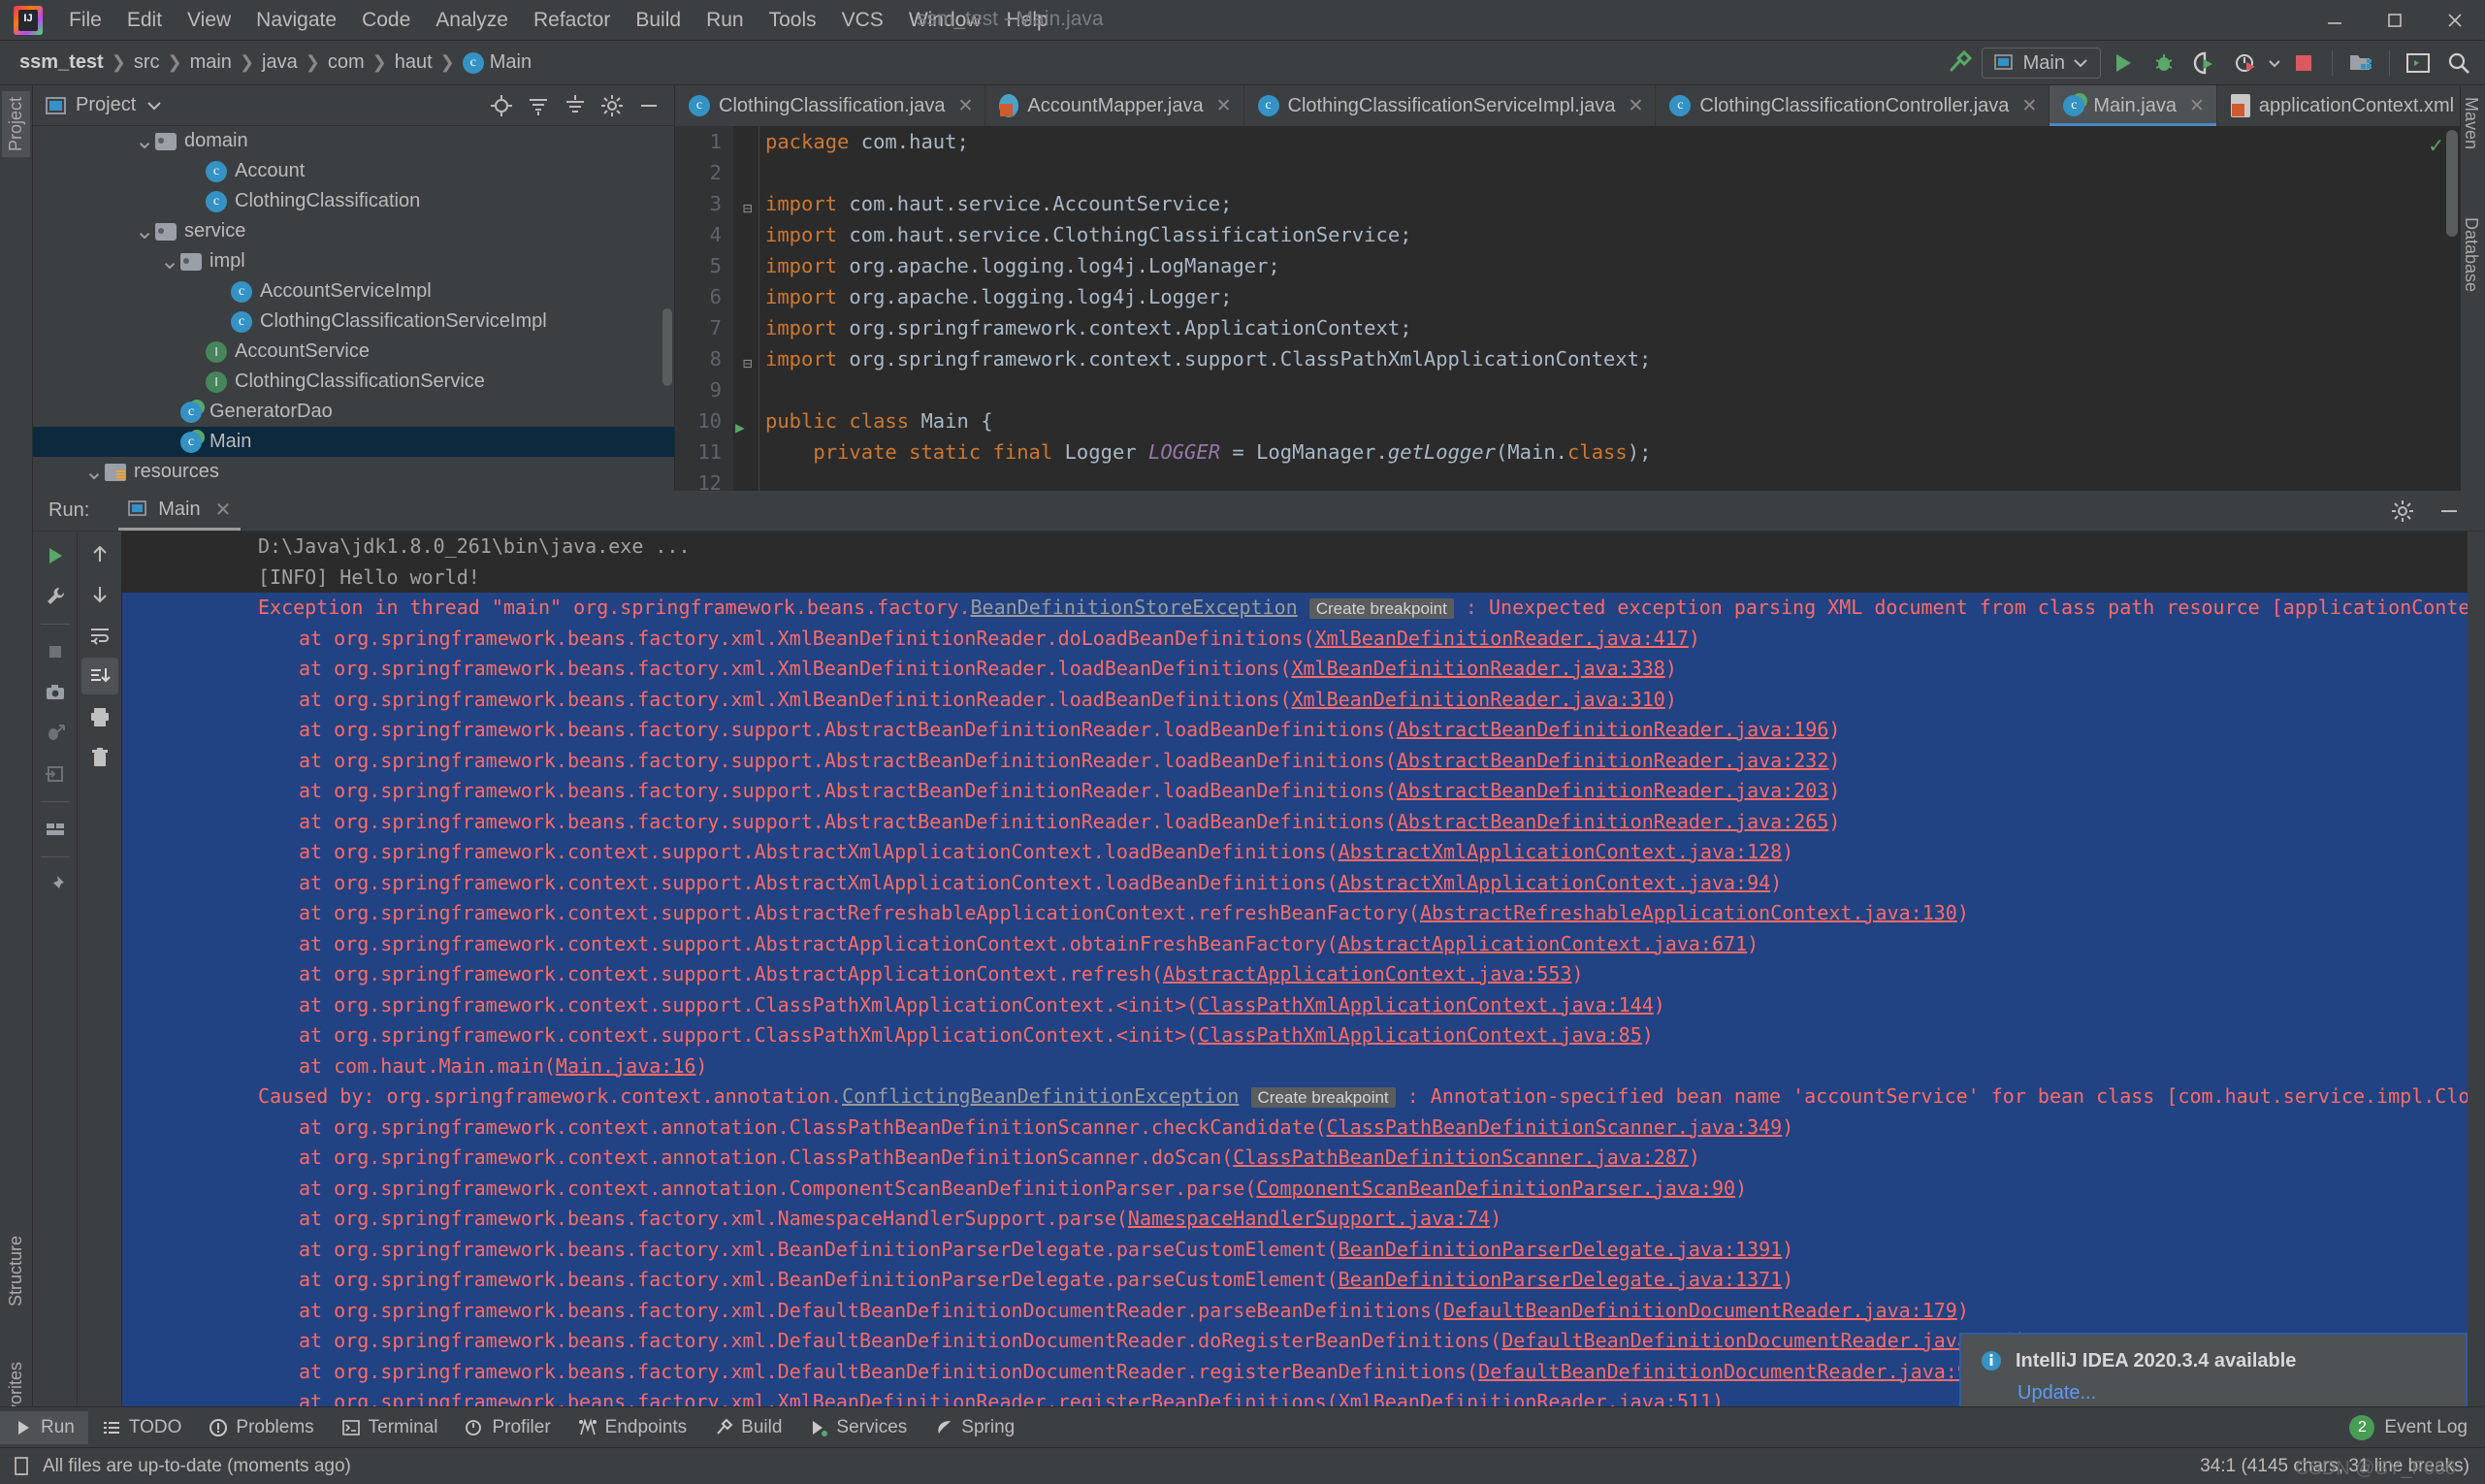 This screenshot has width=2485, height=1484. I want to click on chevron-down-icon, so click(154, 106).